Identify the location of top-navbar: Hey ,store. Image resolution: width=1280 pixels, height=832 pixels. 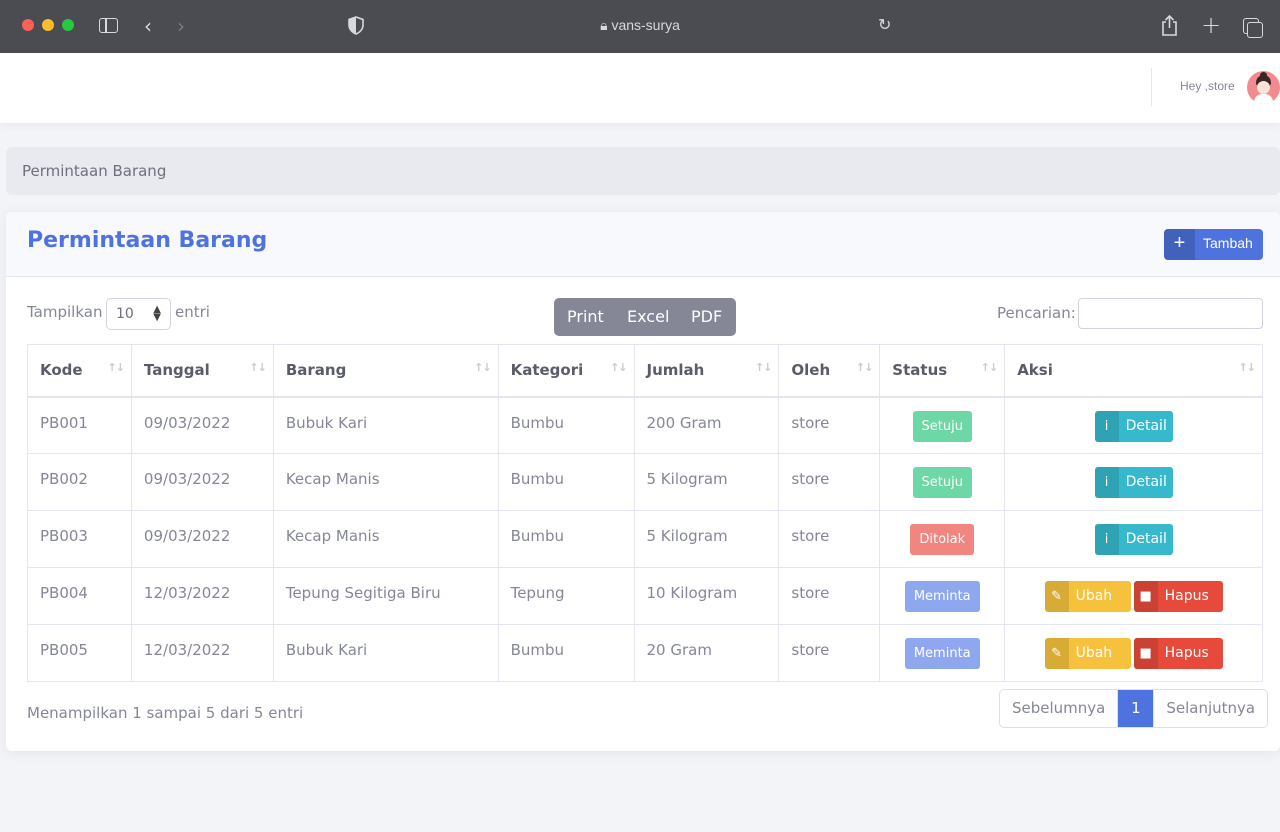
(640, 88).